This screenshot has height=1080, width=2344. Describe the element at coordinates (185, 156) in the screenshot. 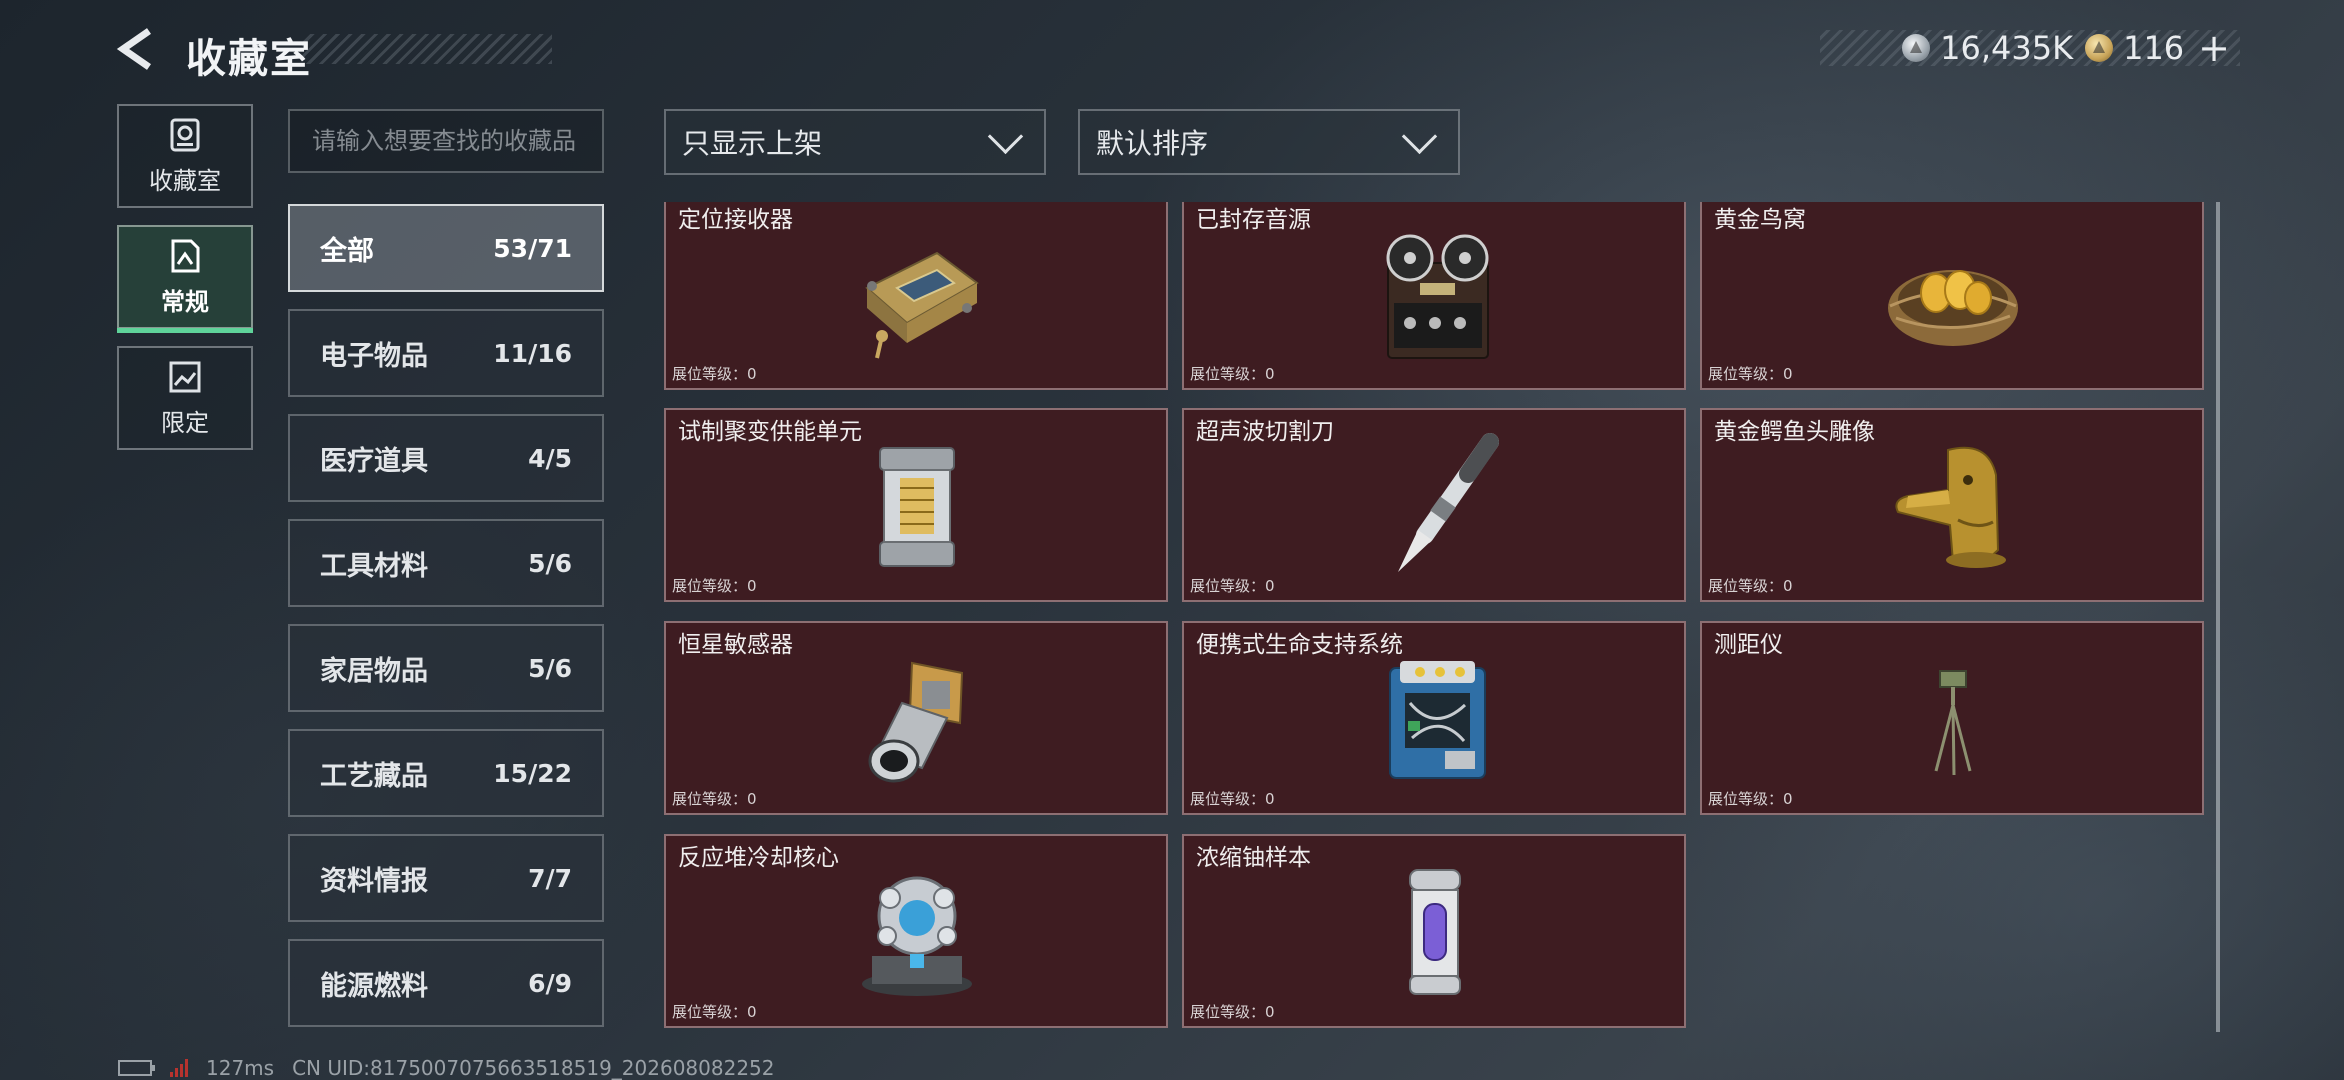

I see `tab-vault: 收藏室` at that location.